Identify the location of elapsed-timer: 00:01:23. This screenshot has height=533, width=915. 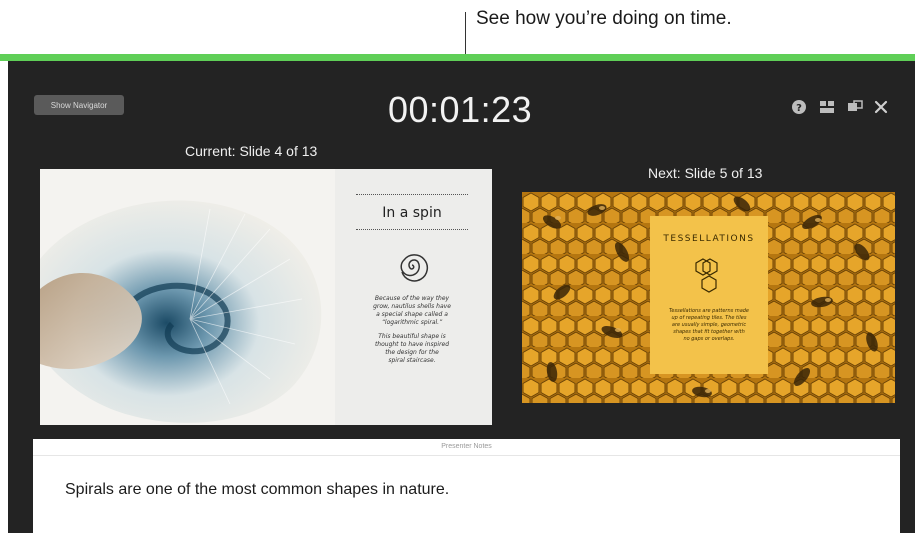
(460, 110).